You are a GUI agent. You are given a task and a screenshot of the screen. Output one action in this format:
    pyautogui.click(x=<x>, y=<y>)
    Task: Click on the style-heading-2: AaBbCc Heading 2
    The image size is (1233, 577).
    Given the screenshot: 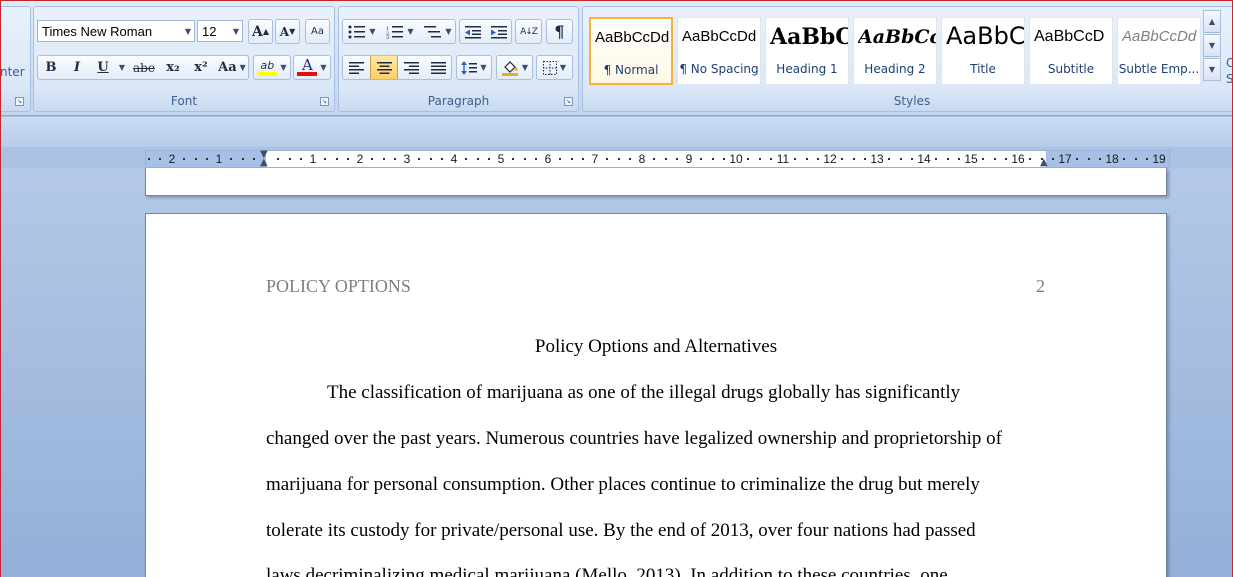 What is the action you would take?
    pyautogui.click(x=895, y=51)
    